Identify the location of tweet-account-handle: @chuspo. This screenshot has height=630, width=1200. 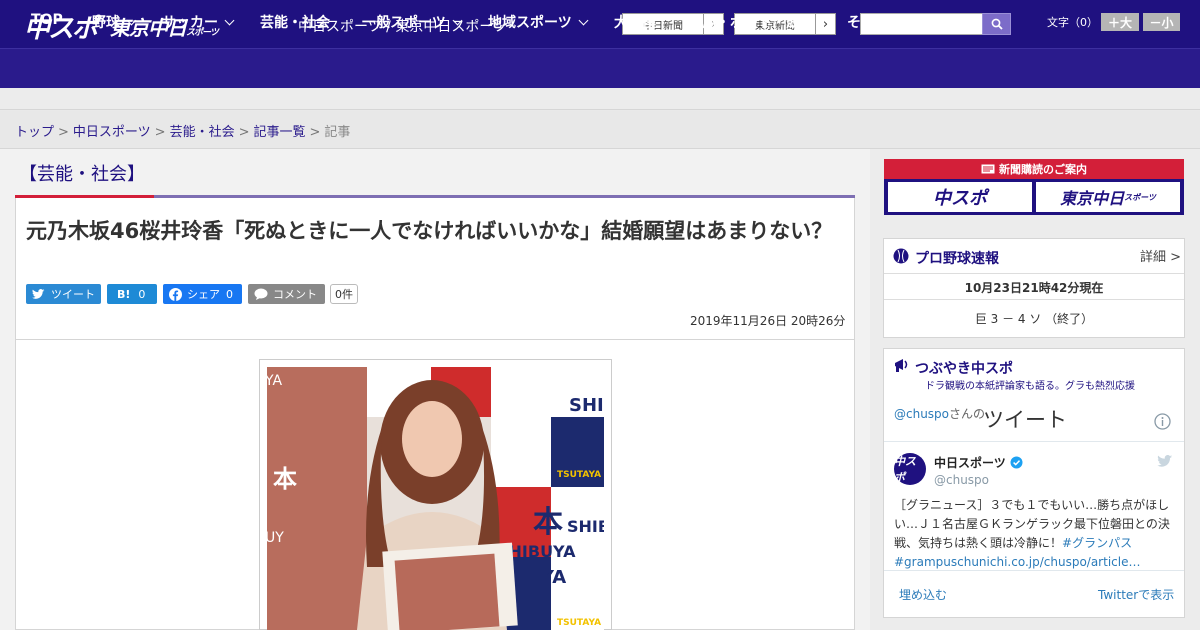
(961, 480).